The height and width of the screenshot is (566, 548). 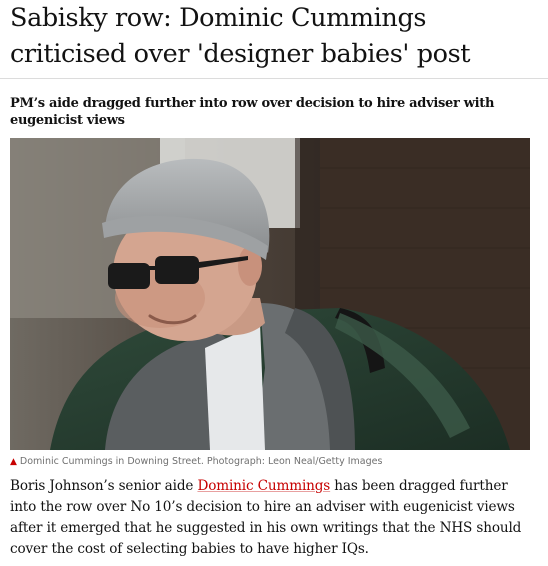 What do you see at coordinates (13, 462) in the screenshot?
I see `caption-triangle-icon: ▲` at bounding box center [13, 462].